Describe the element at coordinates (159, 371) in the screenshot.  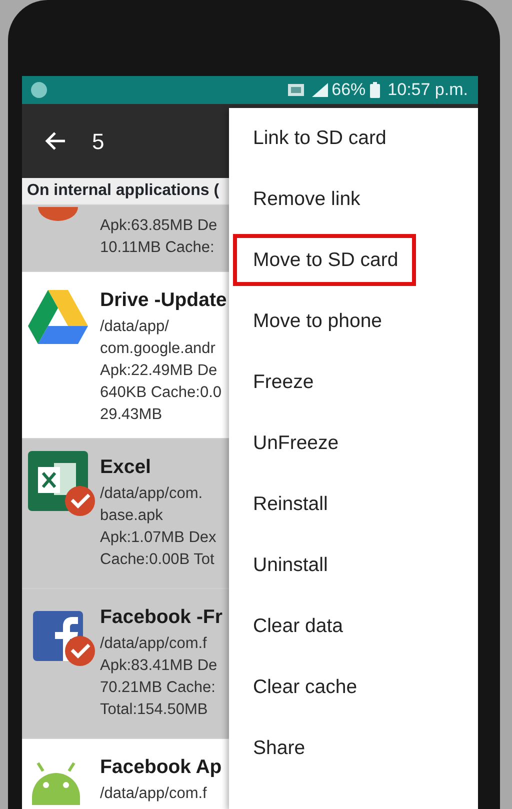
I see `app-detail: Apk:22.49MB De` at that location.